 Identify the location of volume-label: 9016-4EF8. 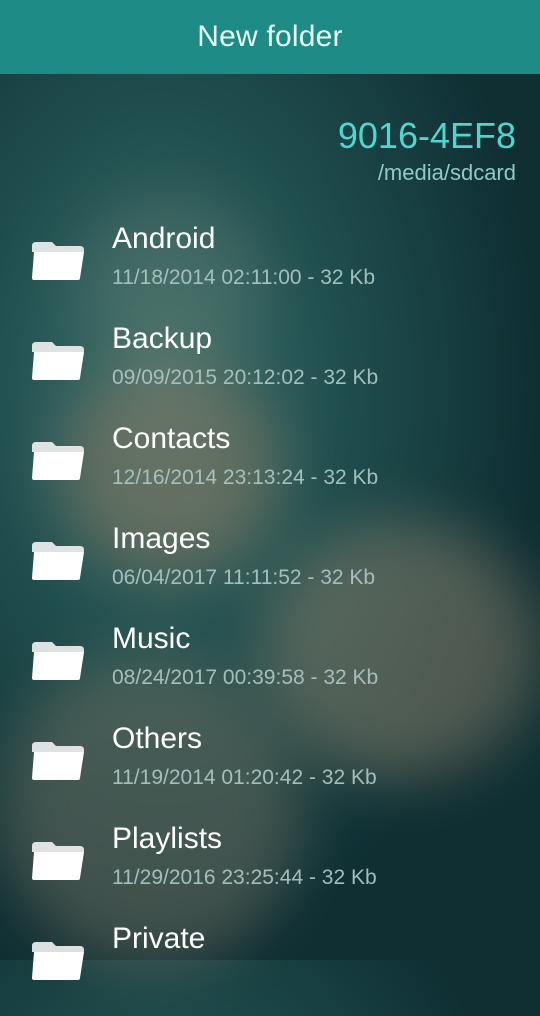
(426, 135).